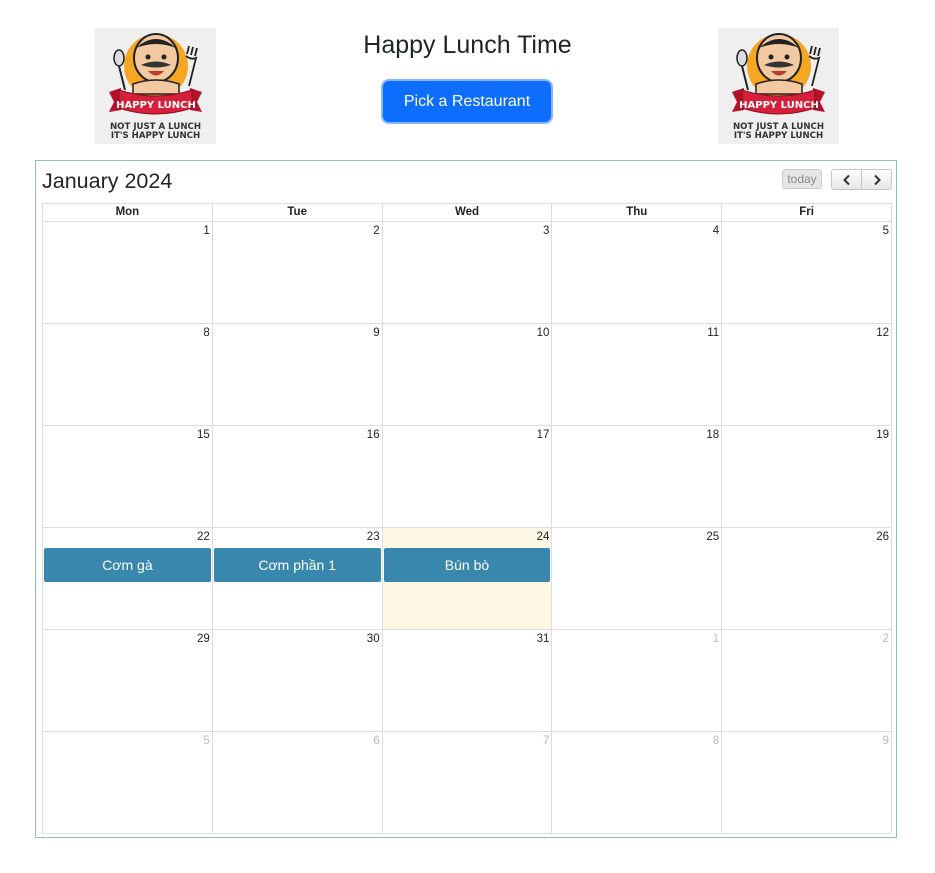  Describe the element at coordinates (543, 435) in the screenshot. I see `day-number: 17` at that location.